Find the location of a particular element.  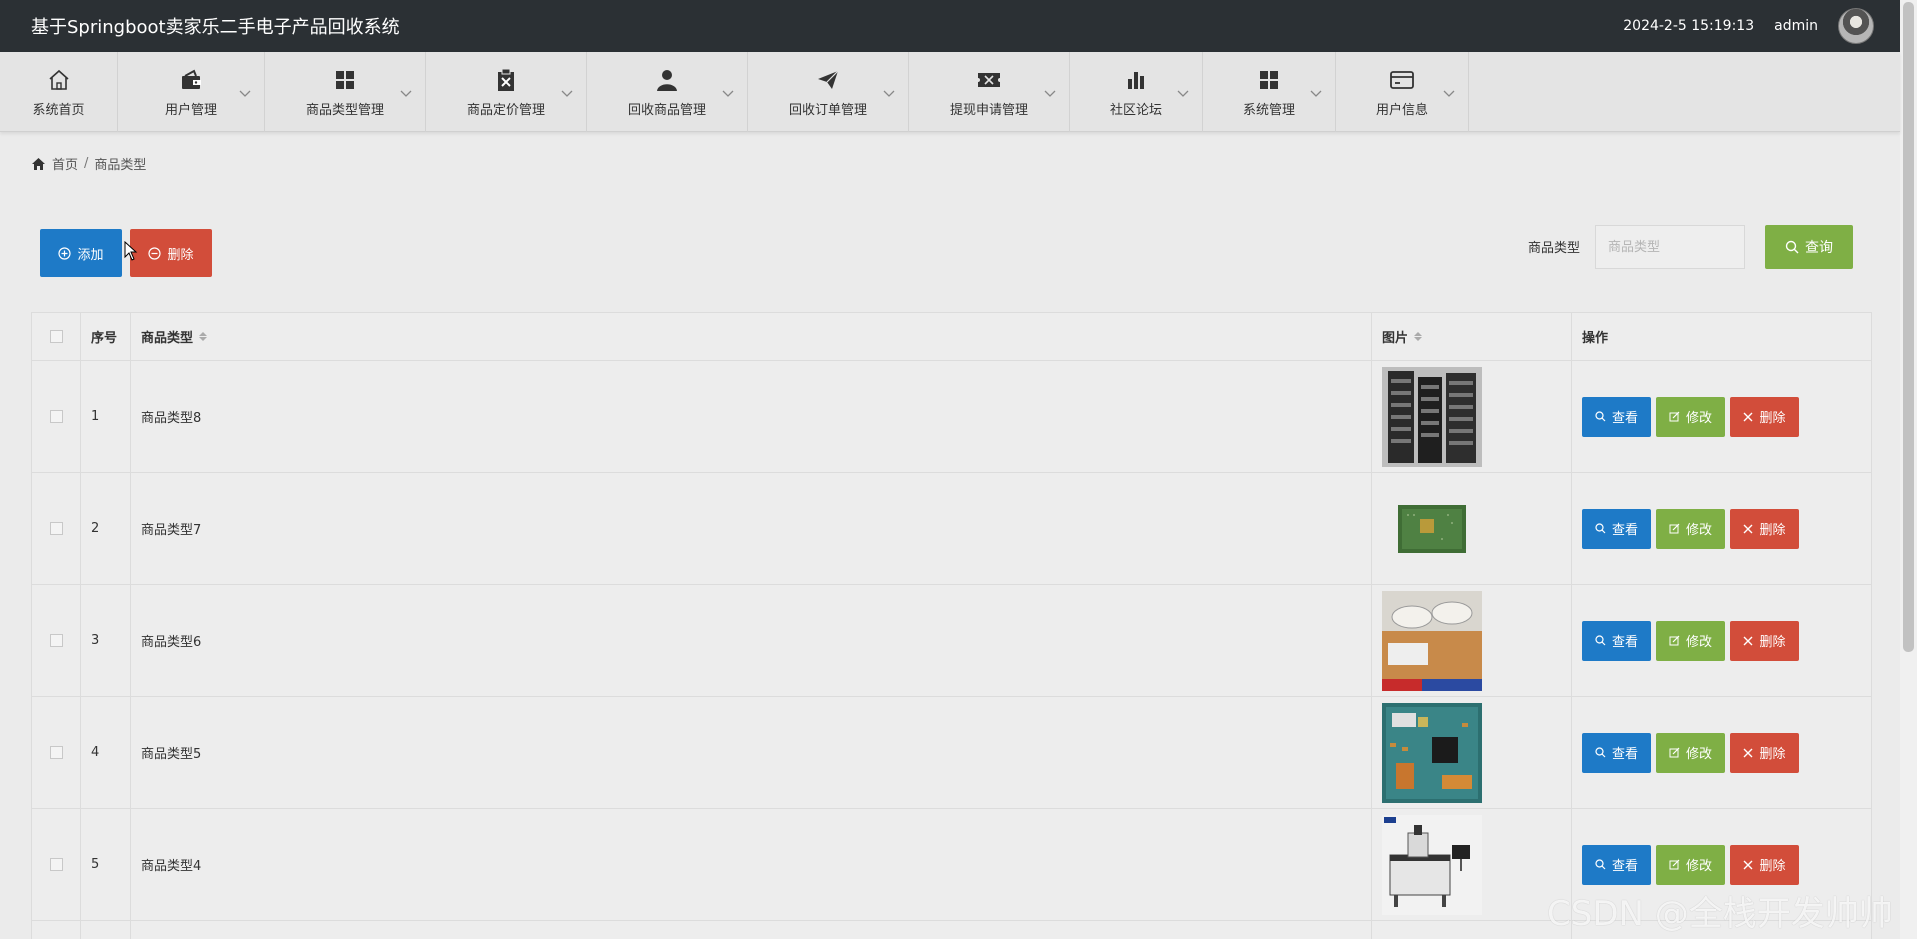

column-header-image: 图片 is located at coordinates (1472, 336).